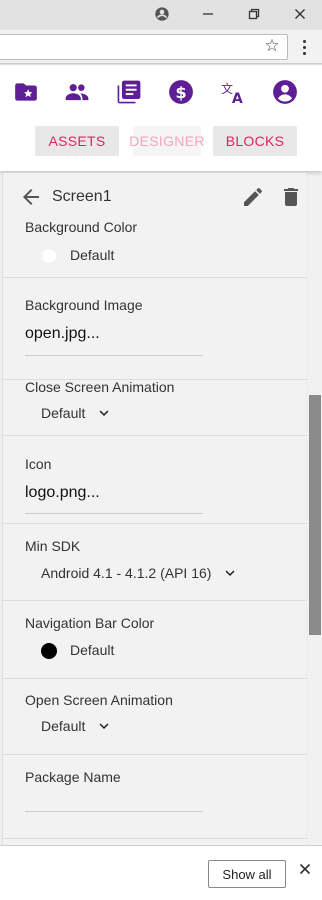  I want to click on navigation-bar-color-value: Default, so click(92, 650).